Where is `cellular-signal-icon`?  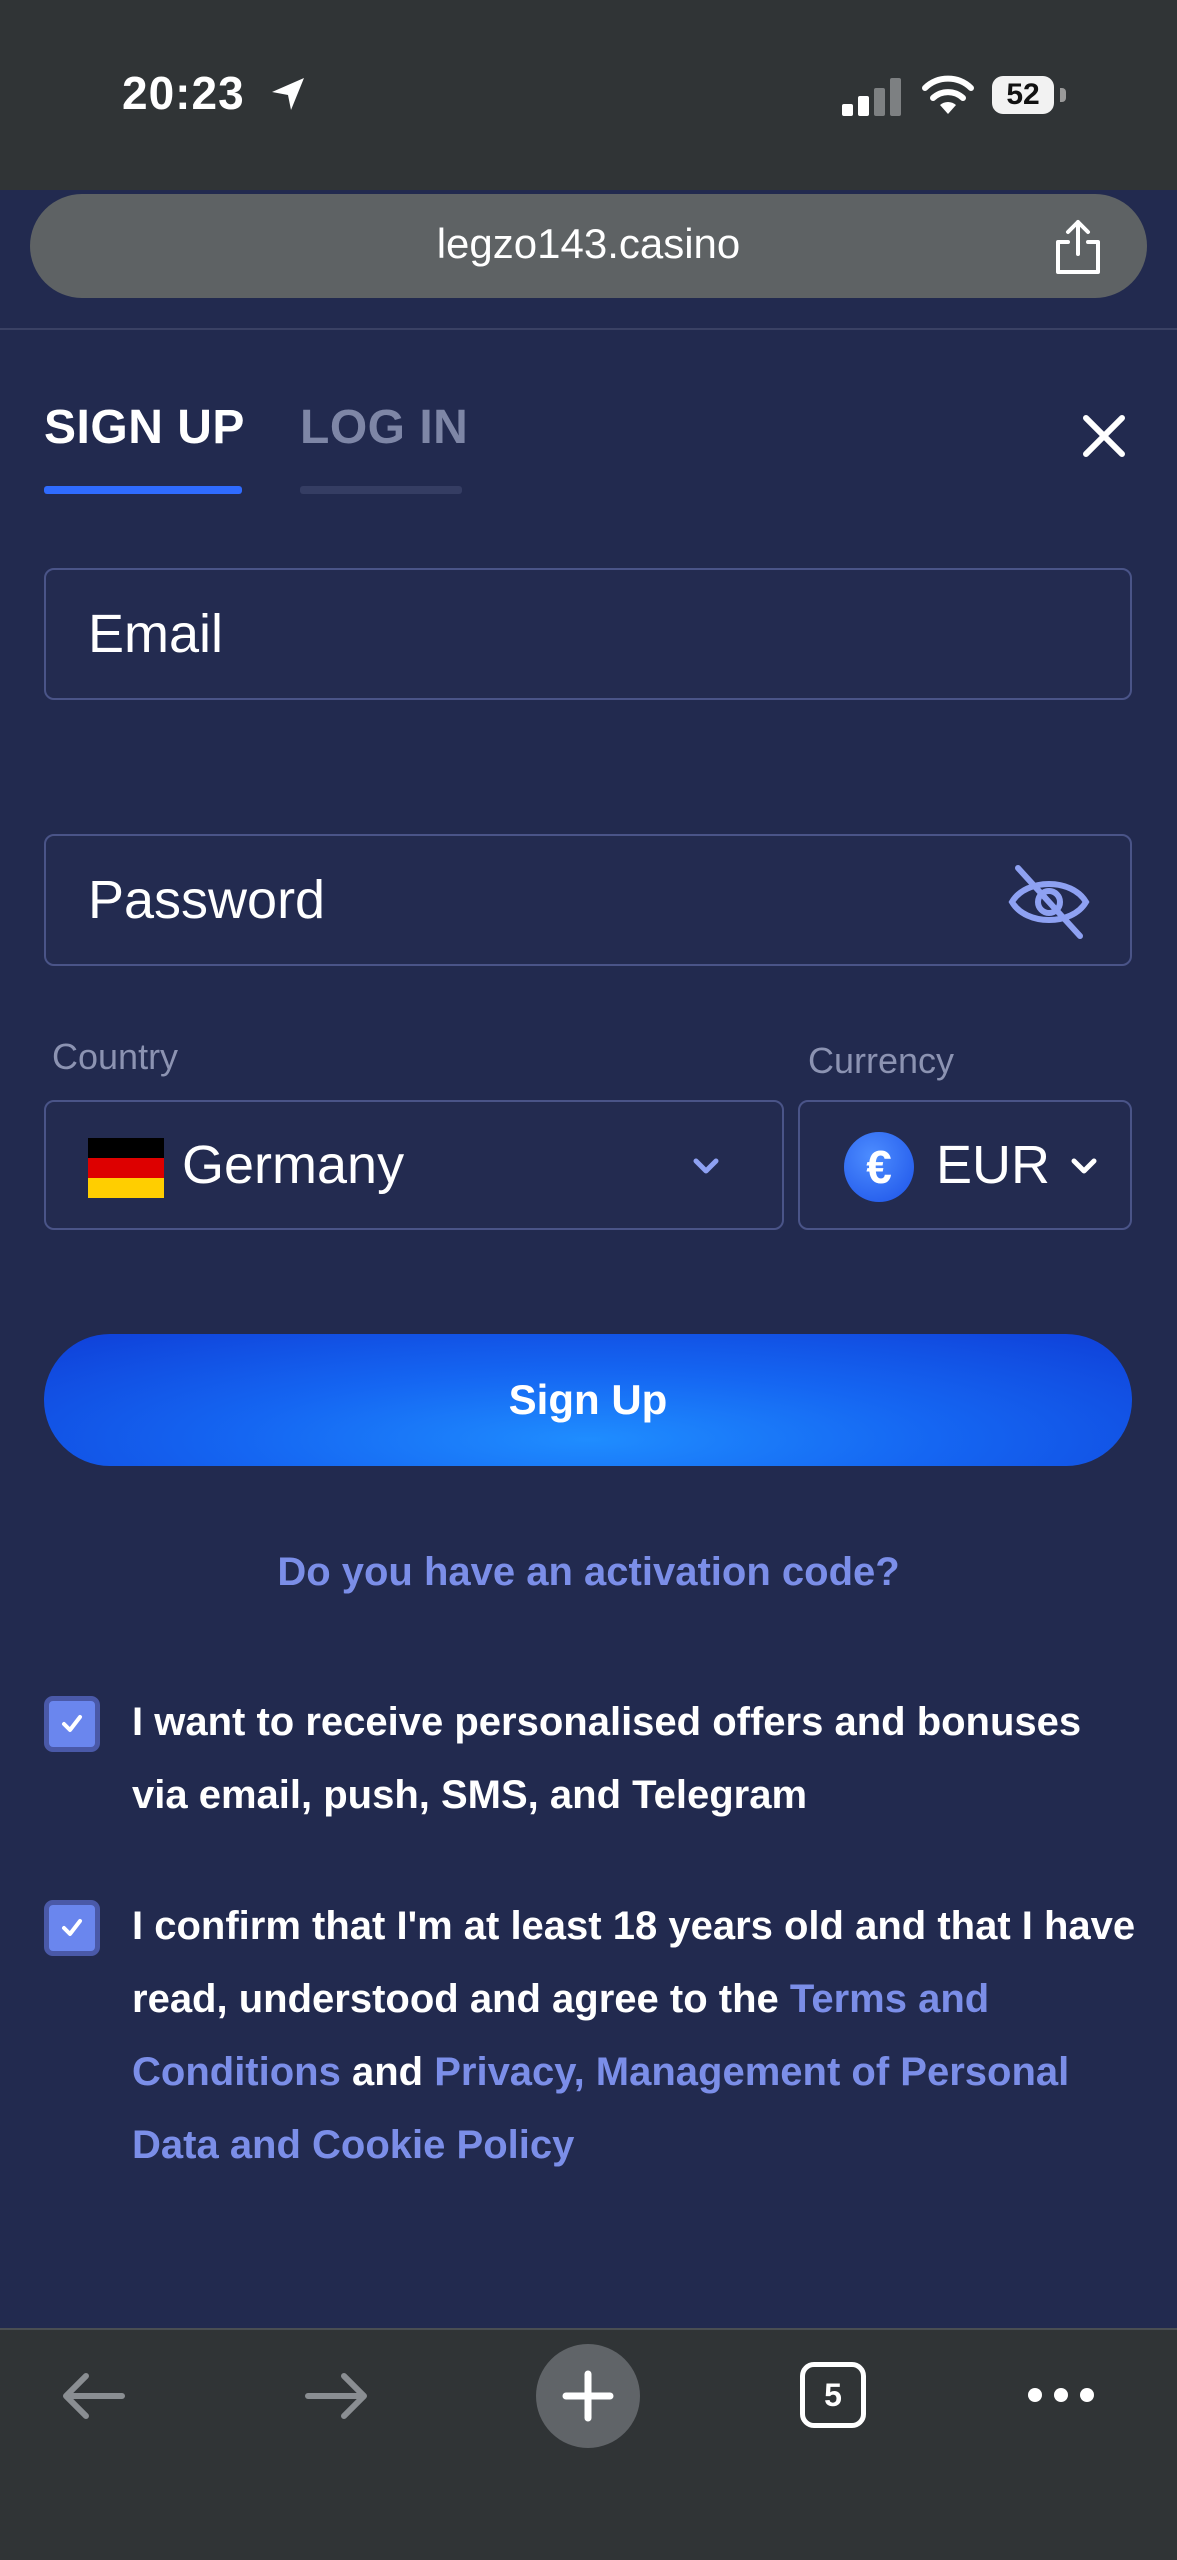 cellular-signal-icon is located at coordinates (871, 97).